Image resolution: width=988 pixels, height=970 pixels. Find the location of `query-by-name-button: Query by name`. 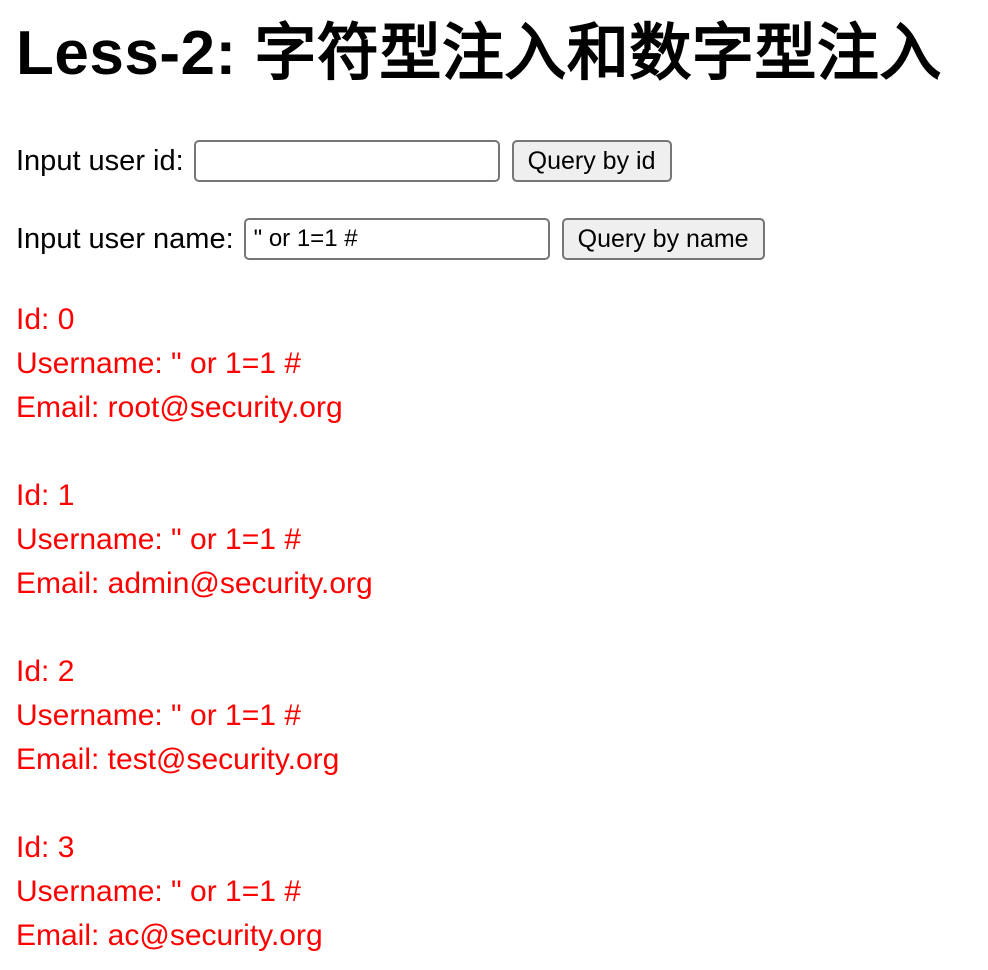

query-by-name-button: Query by name is located at coordinates (663, 239).